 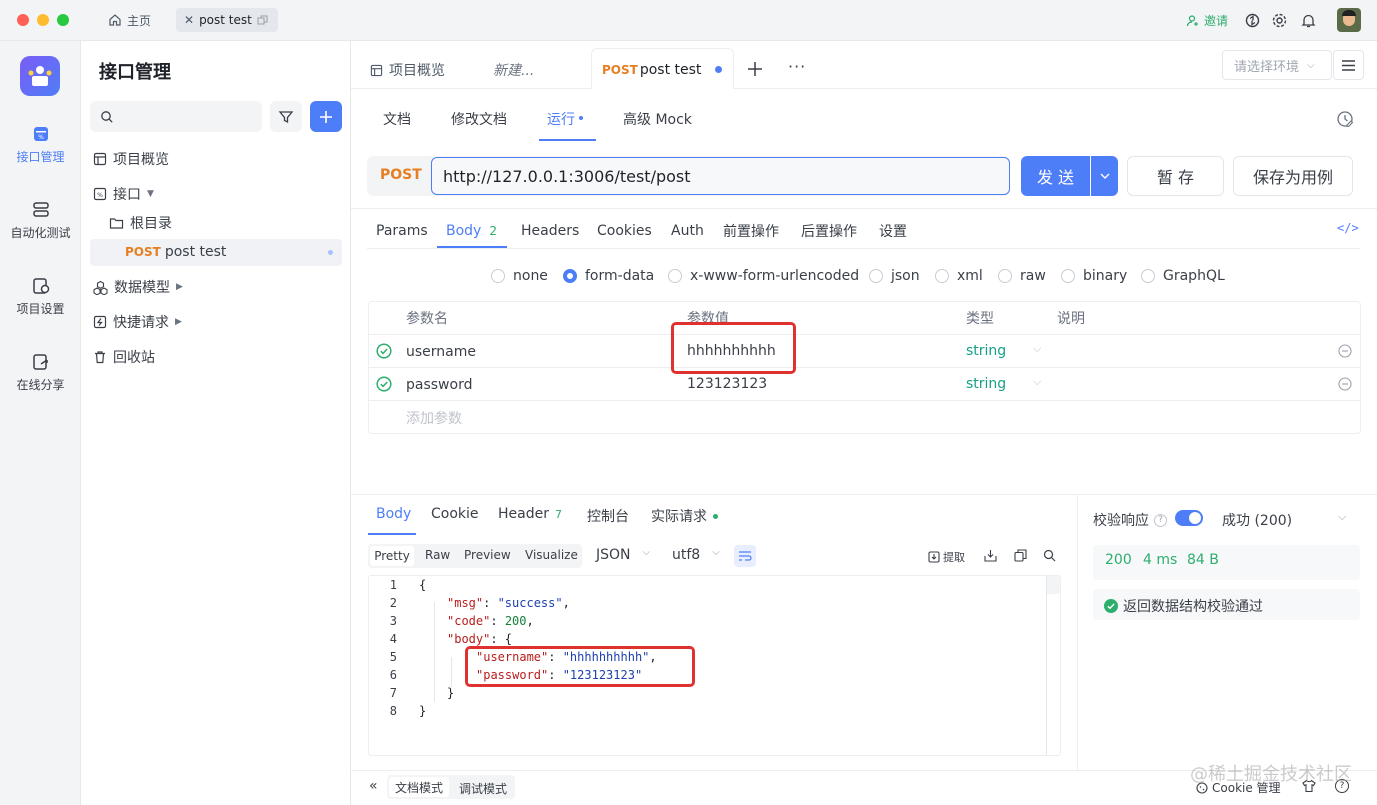 I want to click on view-visualize-button: Visualize, so click(x=551, y=555).